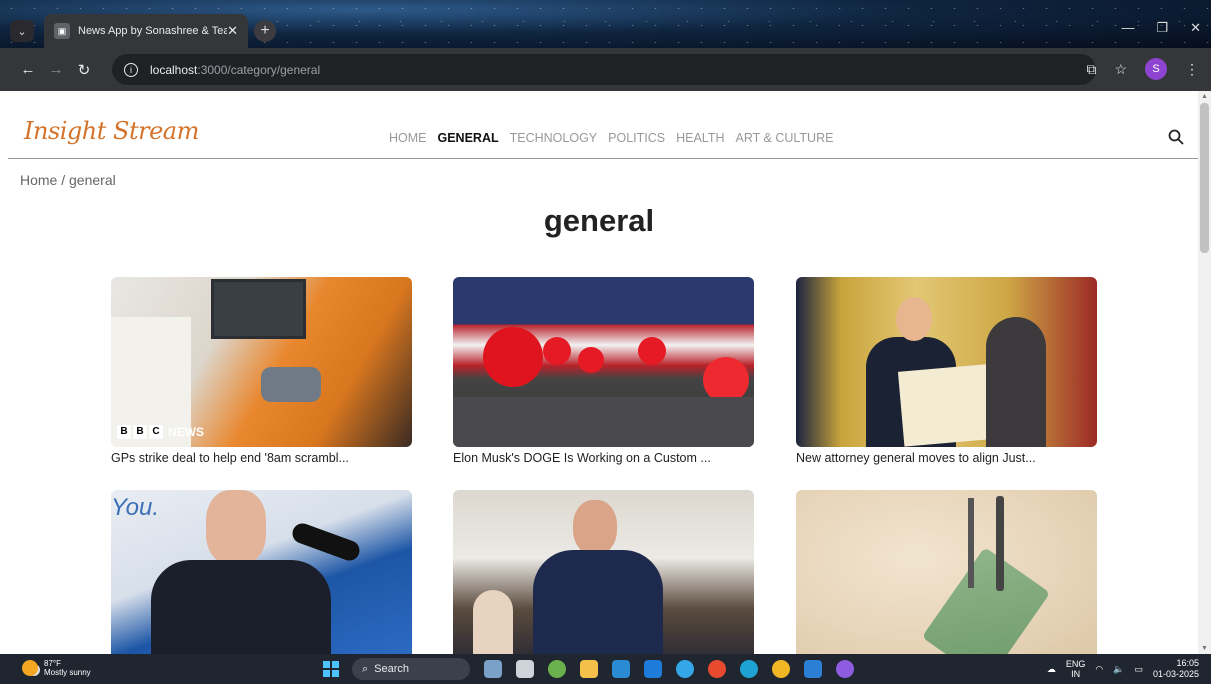  What do you see at coordinates (259, 69) in the screenshot?
I see `url-path: :3000/category/general` at bounding box center [259, 69].